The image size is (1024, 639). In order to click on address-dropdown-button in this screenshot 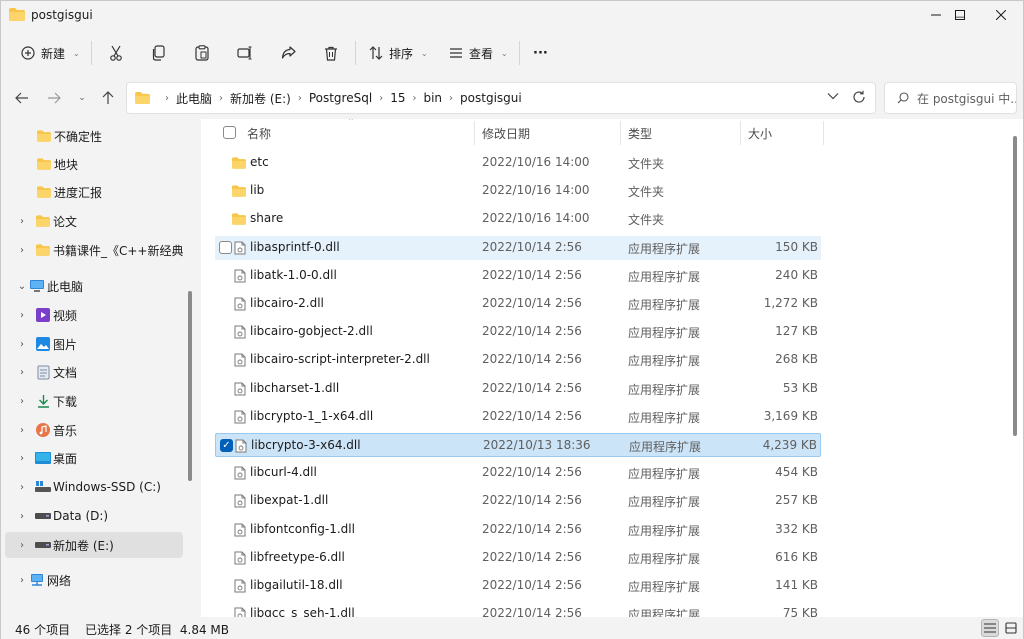, I will do `click(833, 96)`.